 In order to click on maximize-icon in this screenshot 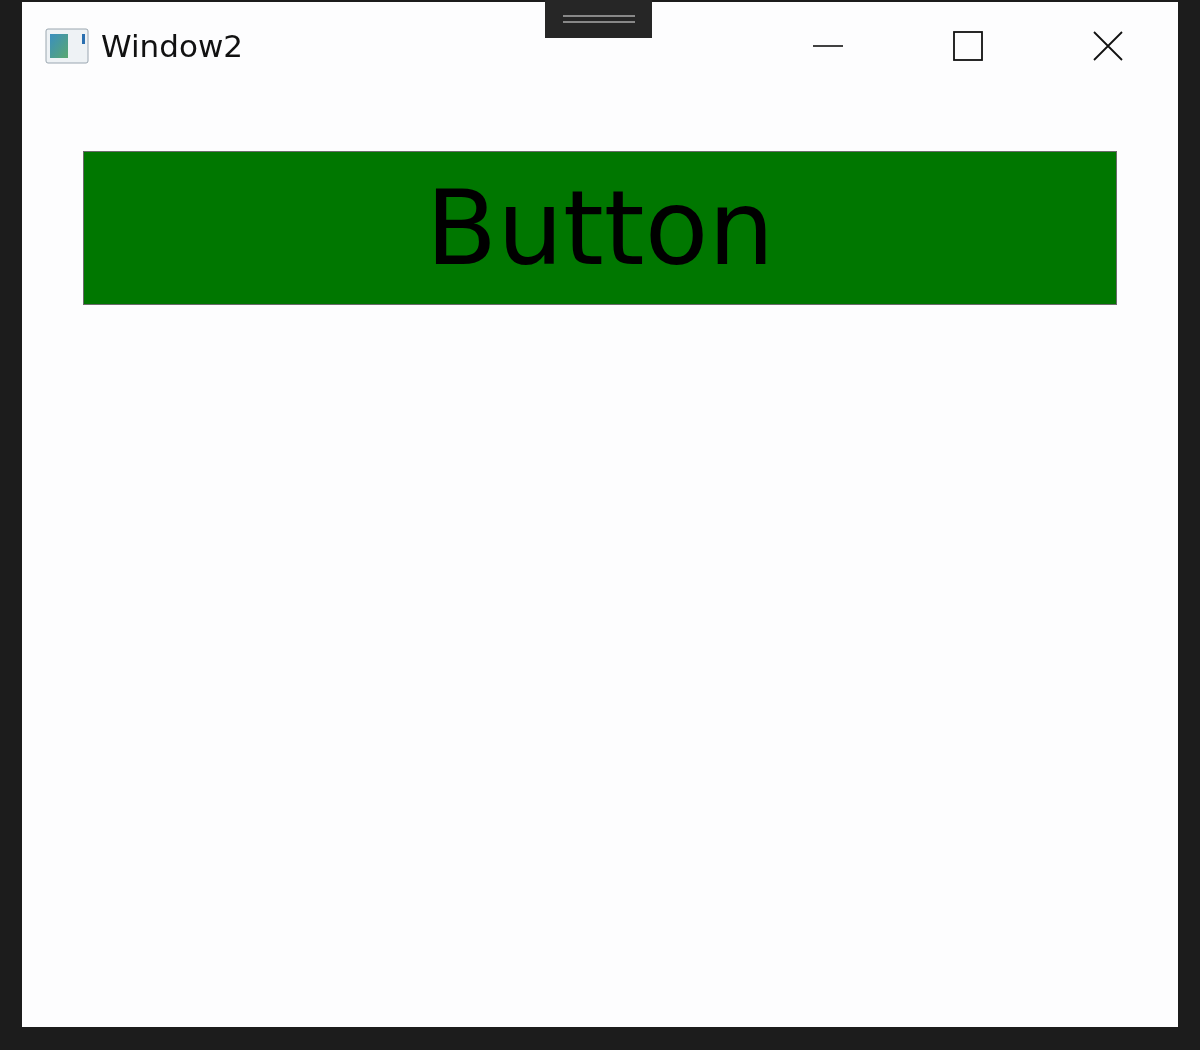, I will do `click(968, 46)`.